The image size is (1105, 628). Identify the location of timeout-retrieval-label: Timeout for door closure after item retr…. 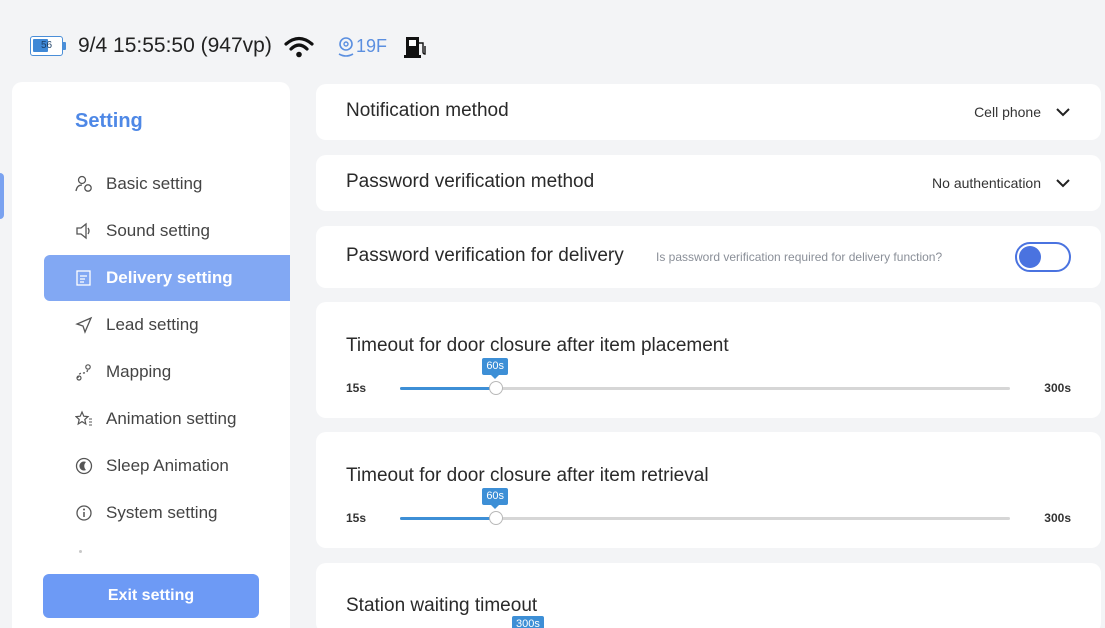
(527, 475).